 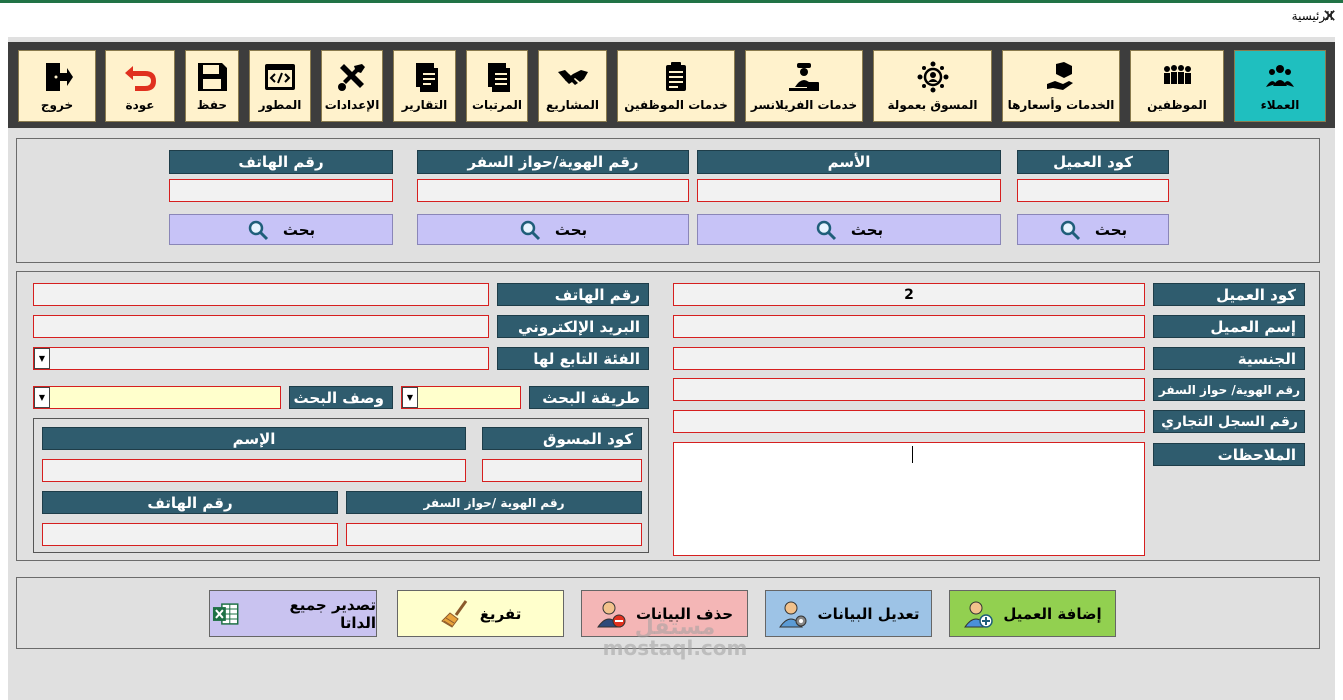 I want to click on document-icon, so click(x=499, y=77).